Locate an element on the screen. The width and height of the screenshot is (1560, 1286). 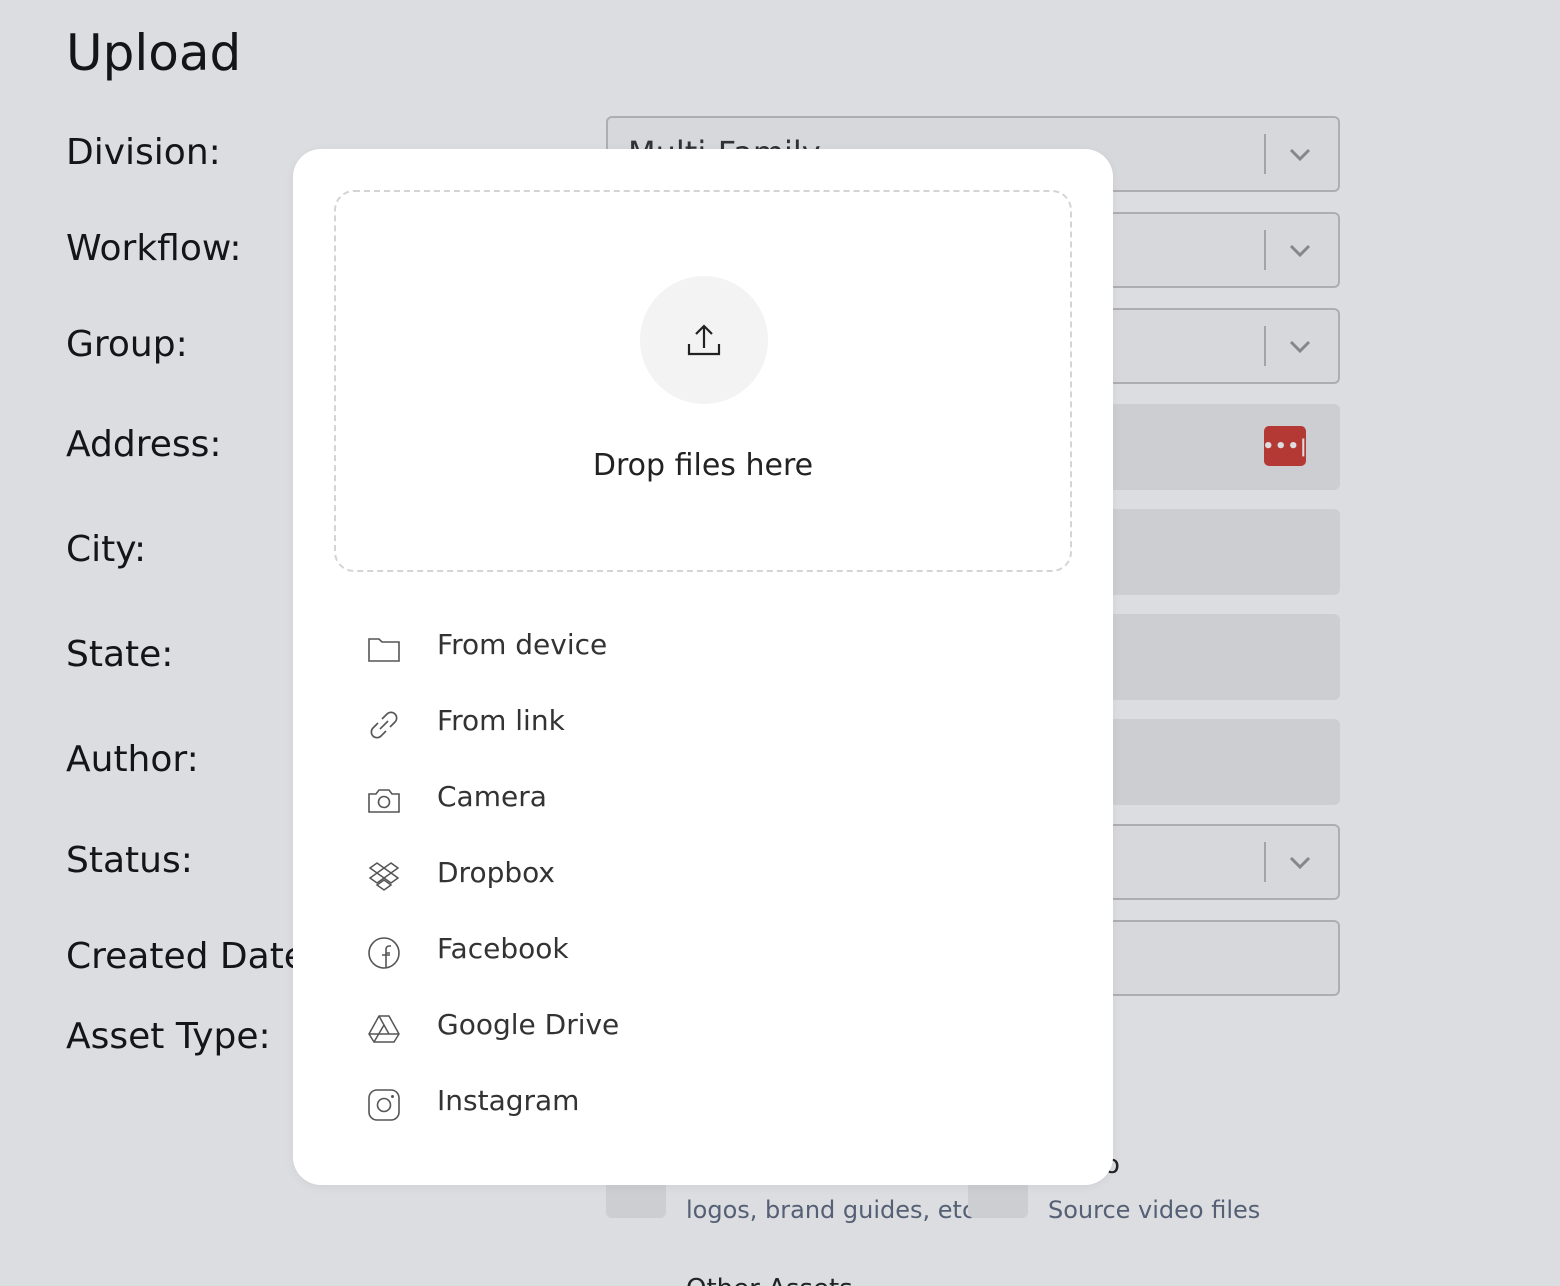
source-from-link: From link is located at coordinates (703, 724).